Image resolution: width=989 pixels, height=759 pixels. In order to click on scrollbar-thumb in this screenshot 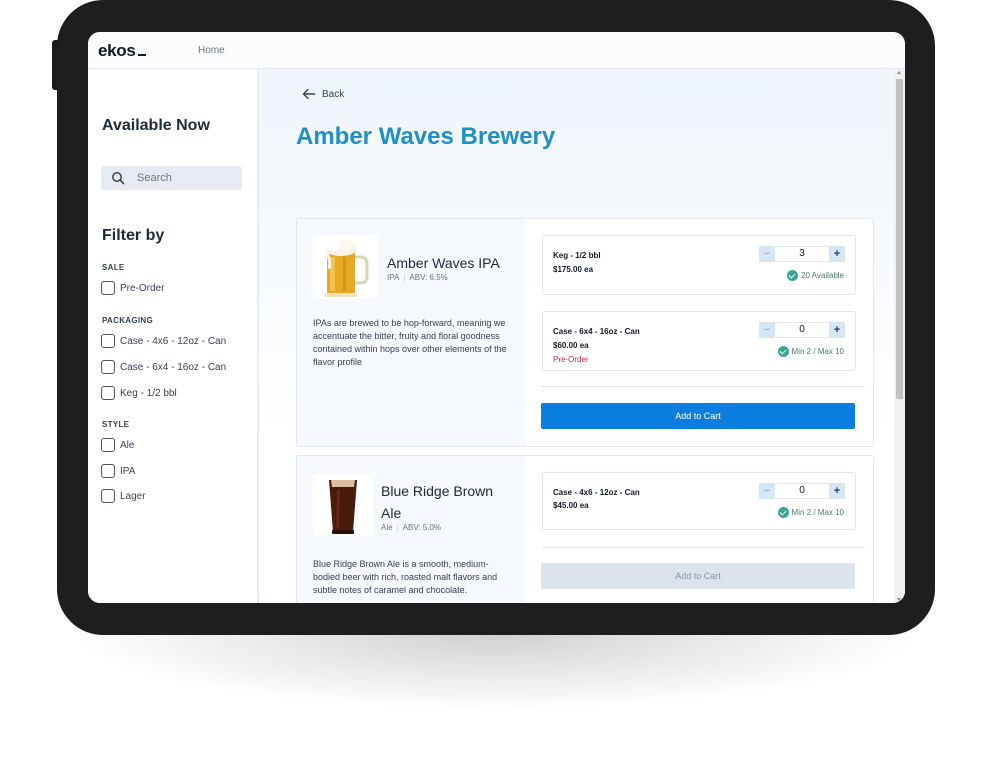, I will do `click(899, 239)`.